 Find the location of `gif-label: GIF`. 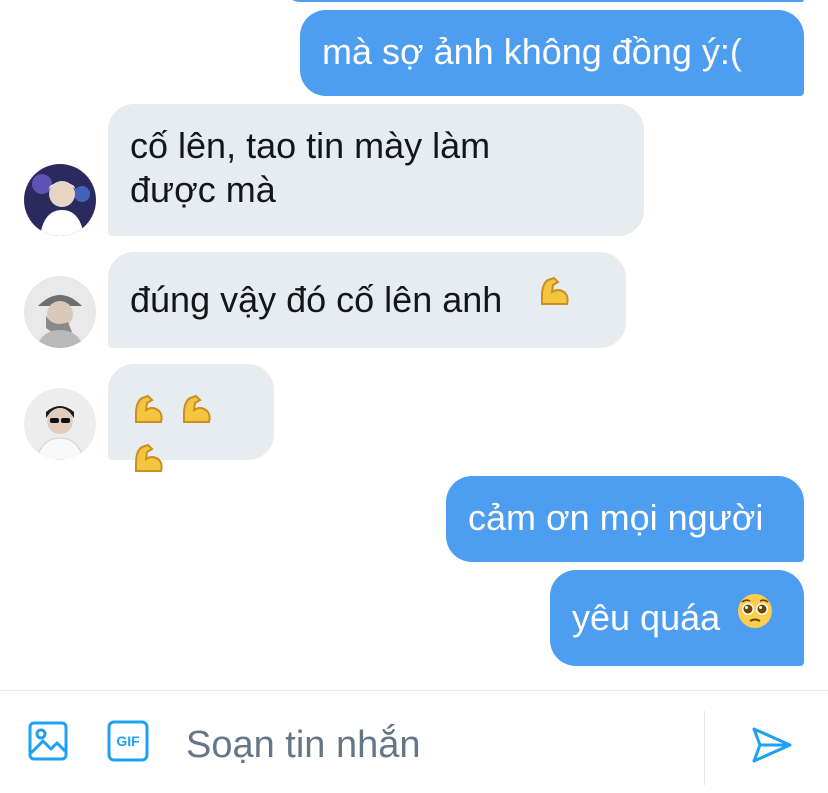

gif-label: GIF is located at coordinates (128, 741).